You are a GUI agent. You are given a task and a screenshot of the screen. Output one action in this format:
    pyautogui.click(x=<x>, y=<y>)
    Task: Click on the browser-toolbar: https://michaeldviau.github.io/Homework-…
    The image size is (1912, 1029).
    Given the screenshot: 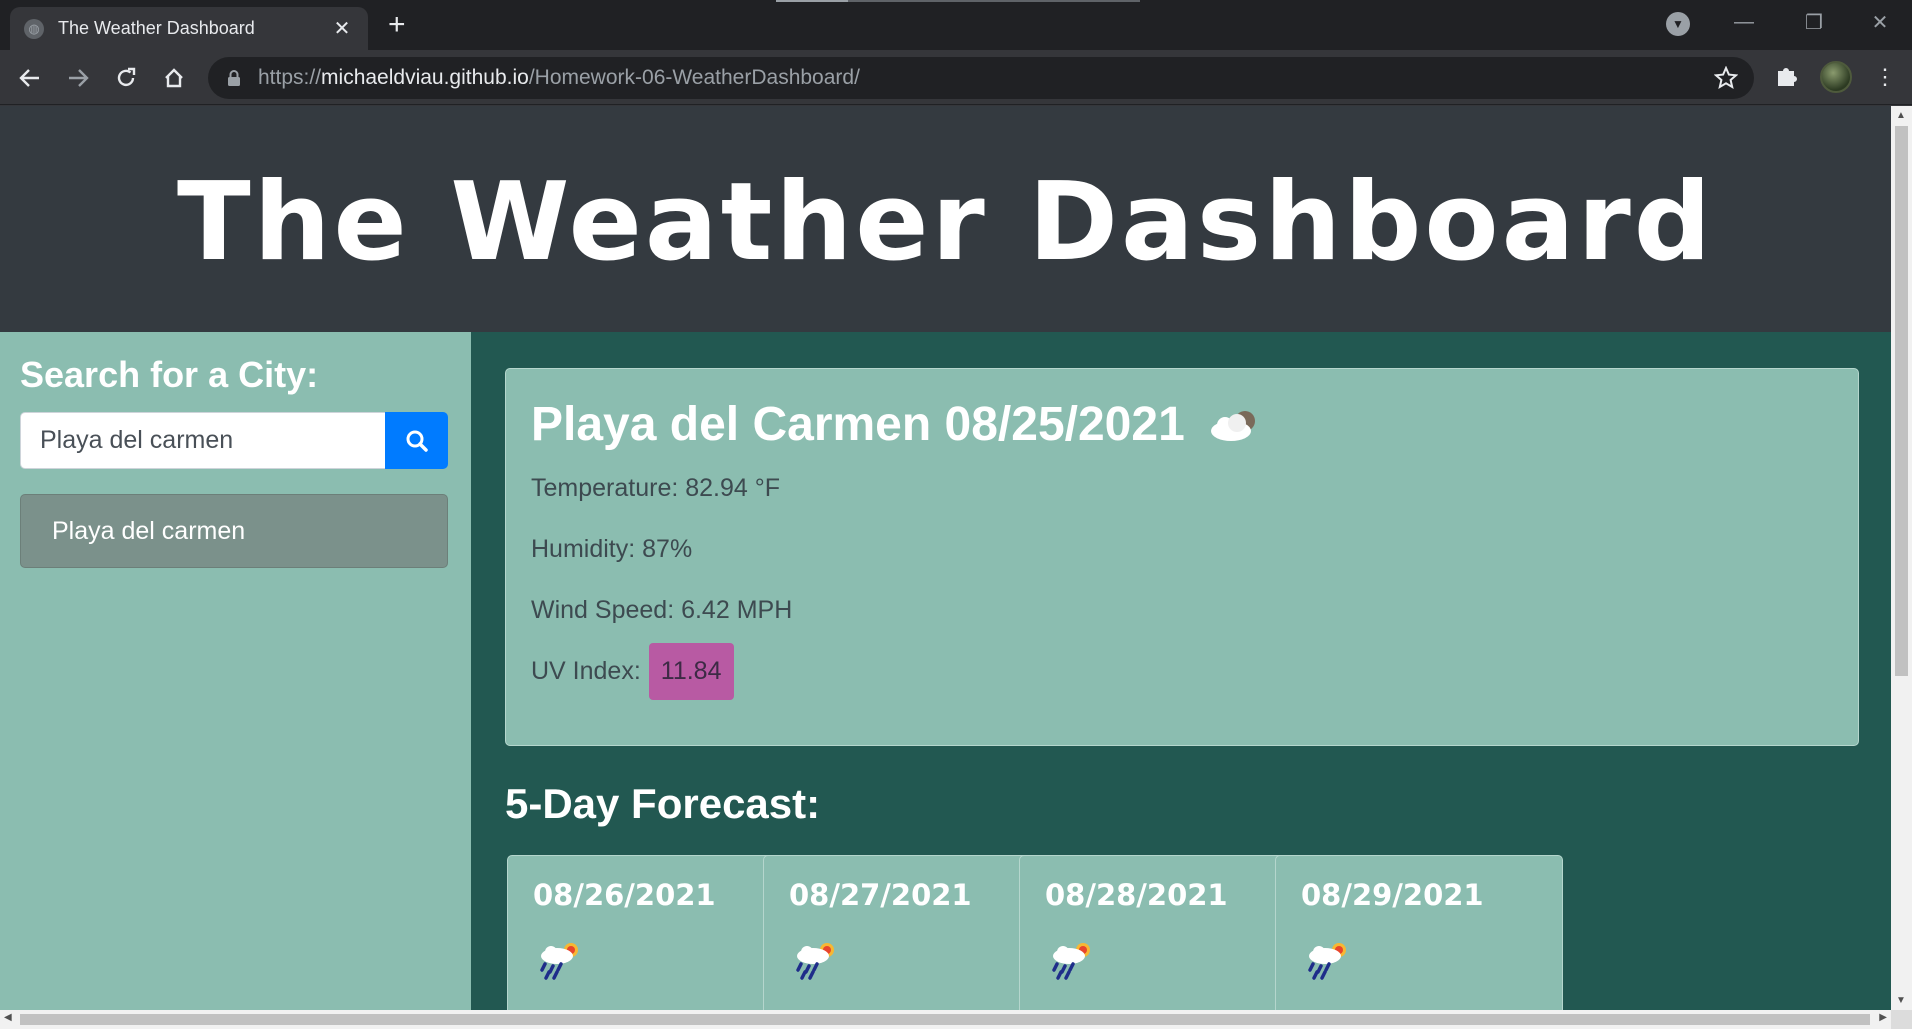 What is the action you would take?
    pyautogui.click(x=956, y=77)
    